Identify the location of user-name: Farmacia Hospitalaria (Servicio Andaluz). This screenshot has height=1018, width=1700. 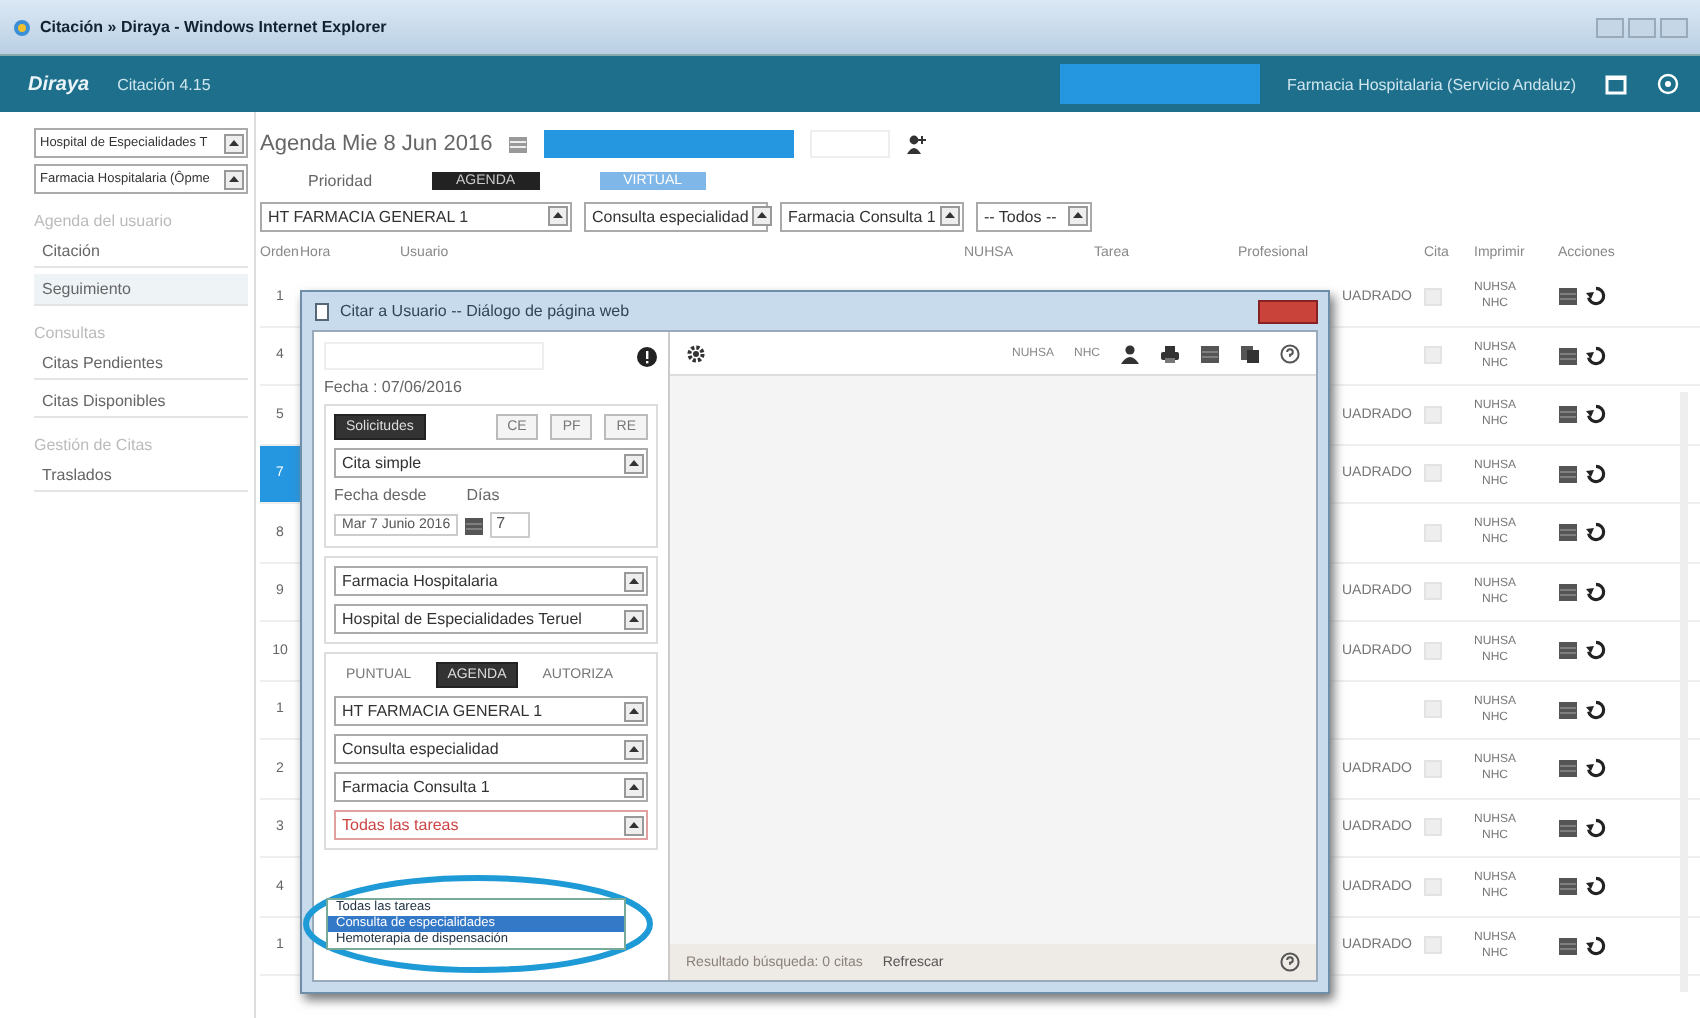
(1431, 84).